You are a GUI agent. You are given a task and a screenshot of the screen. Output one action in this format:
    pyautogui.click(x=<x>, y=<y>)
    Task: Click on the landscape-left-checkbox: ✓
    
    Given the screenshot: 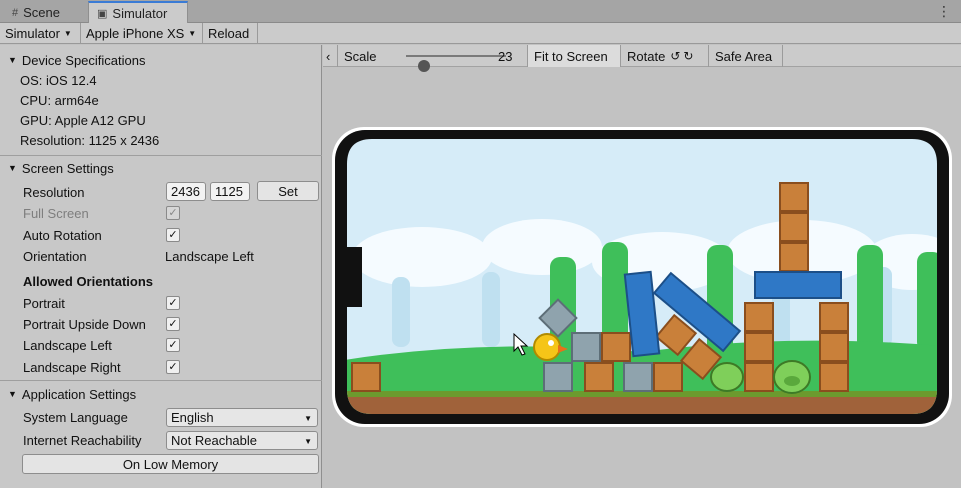 What is the action you would take?
    pyautogui.click(x=173, y=345)
    